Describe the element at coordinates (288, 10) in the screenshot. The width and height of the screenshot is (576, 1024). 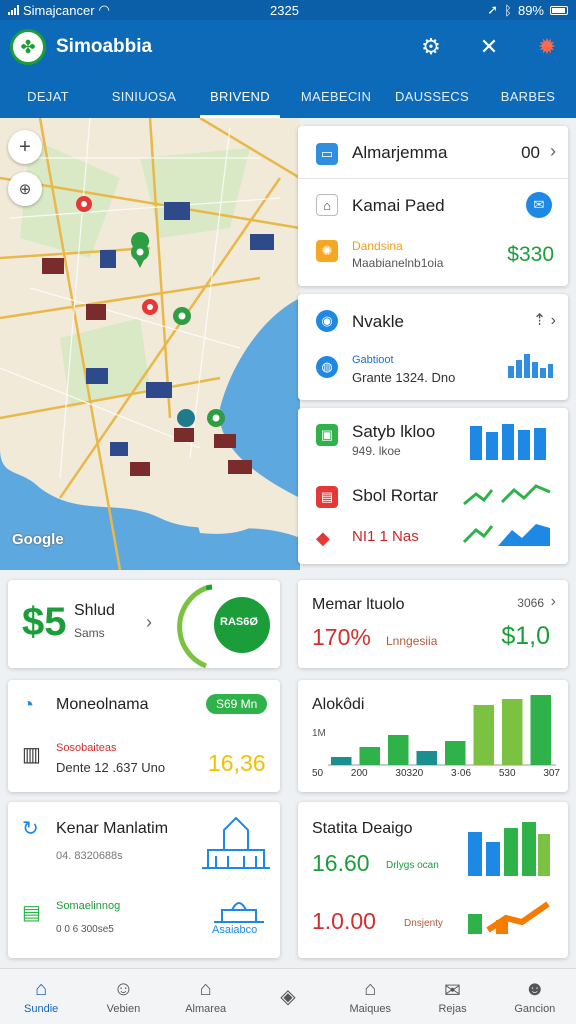
I see `status-bar: Simajcancer ◠ 2325 ➚ ᛒ 89%` at that location.